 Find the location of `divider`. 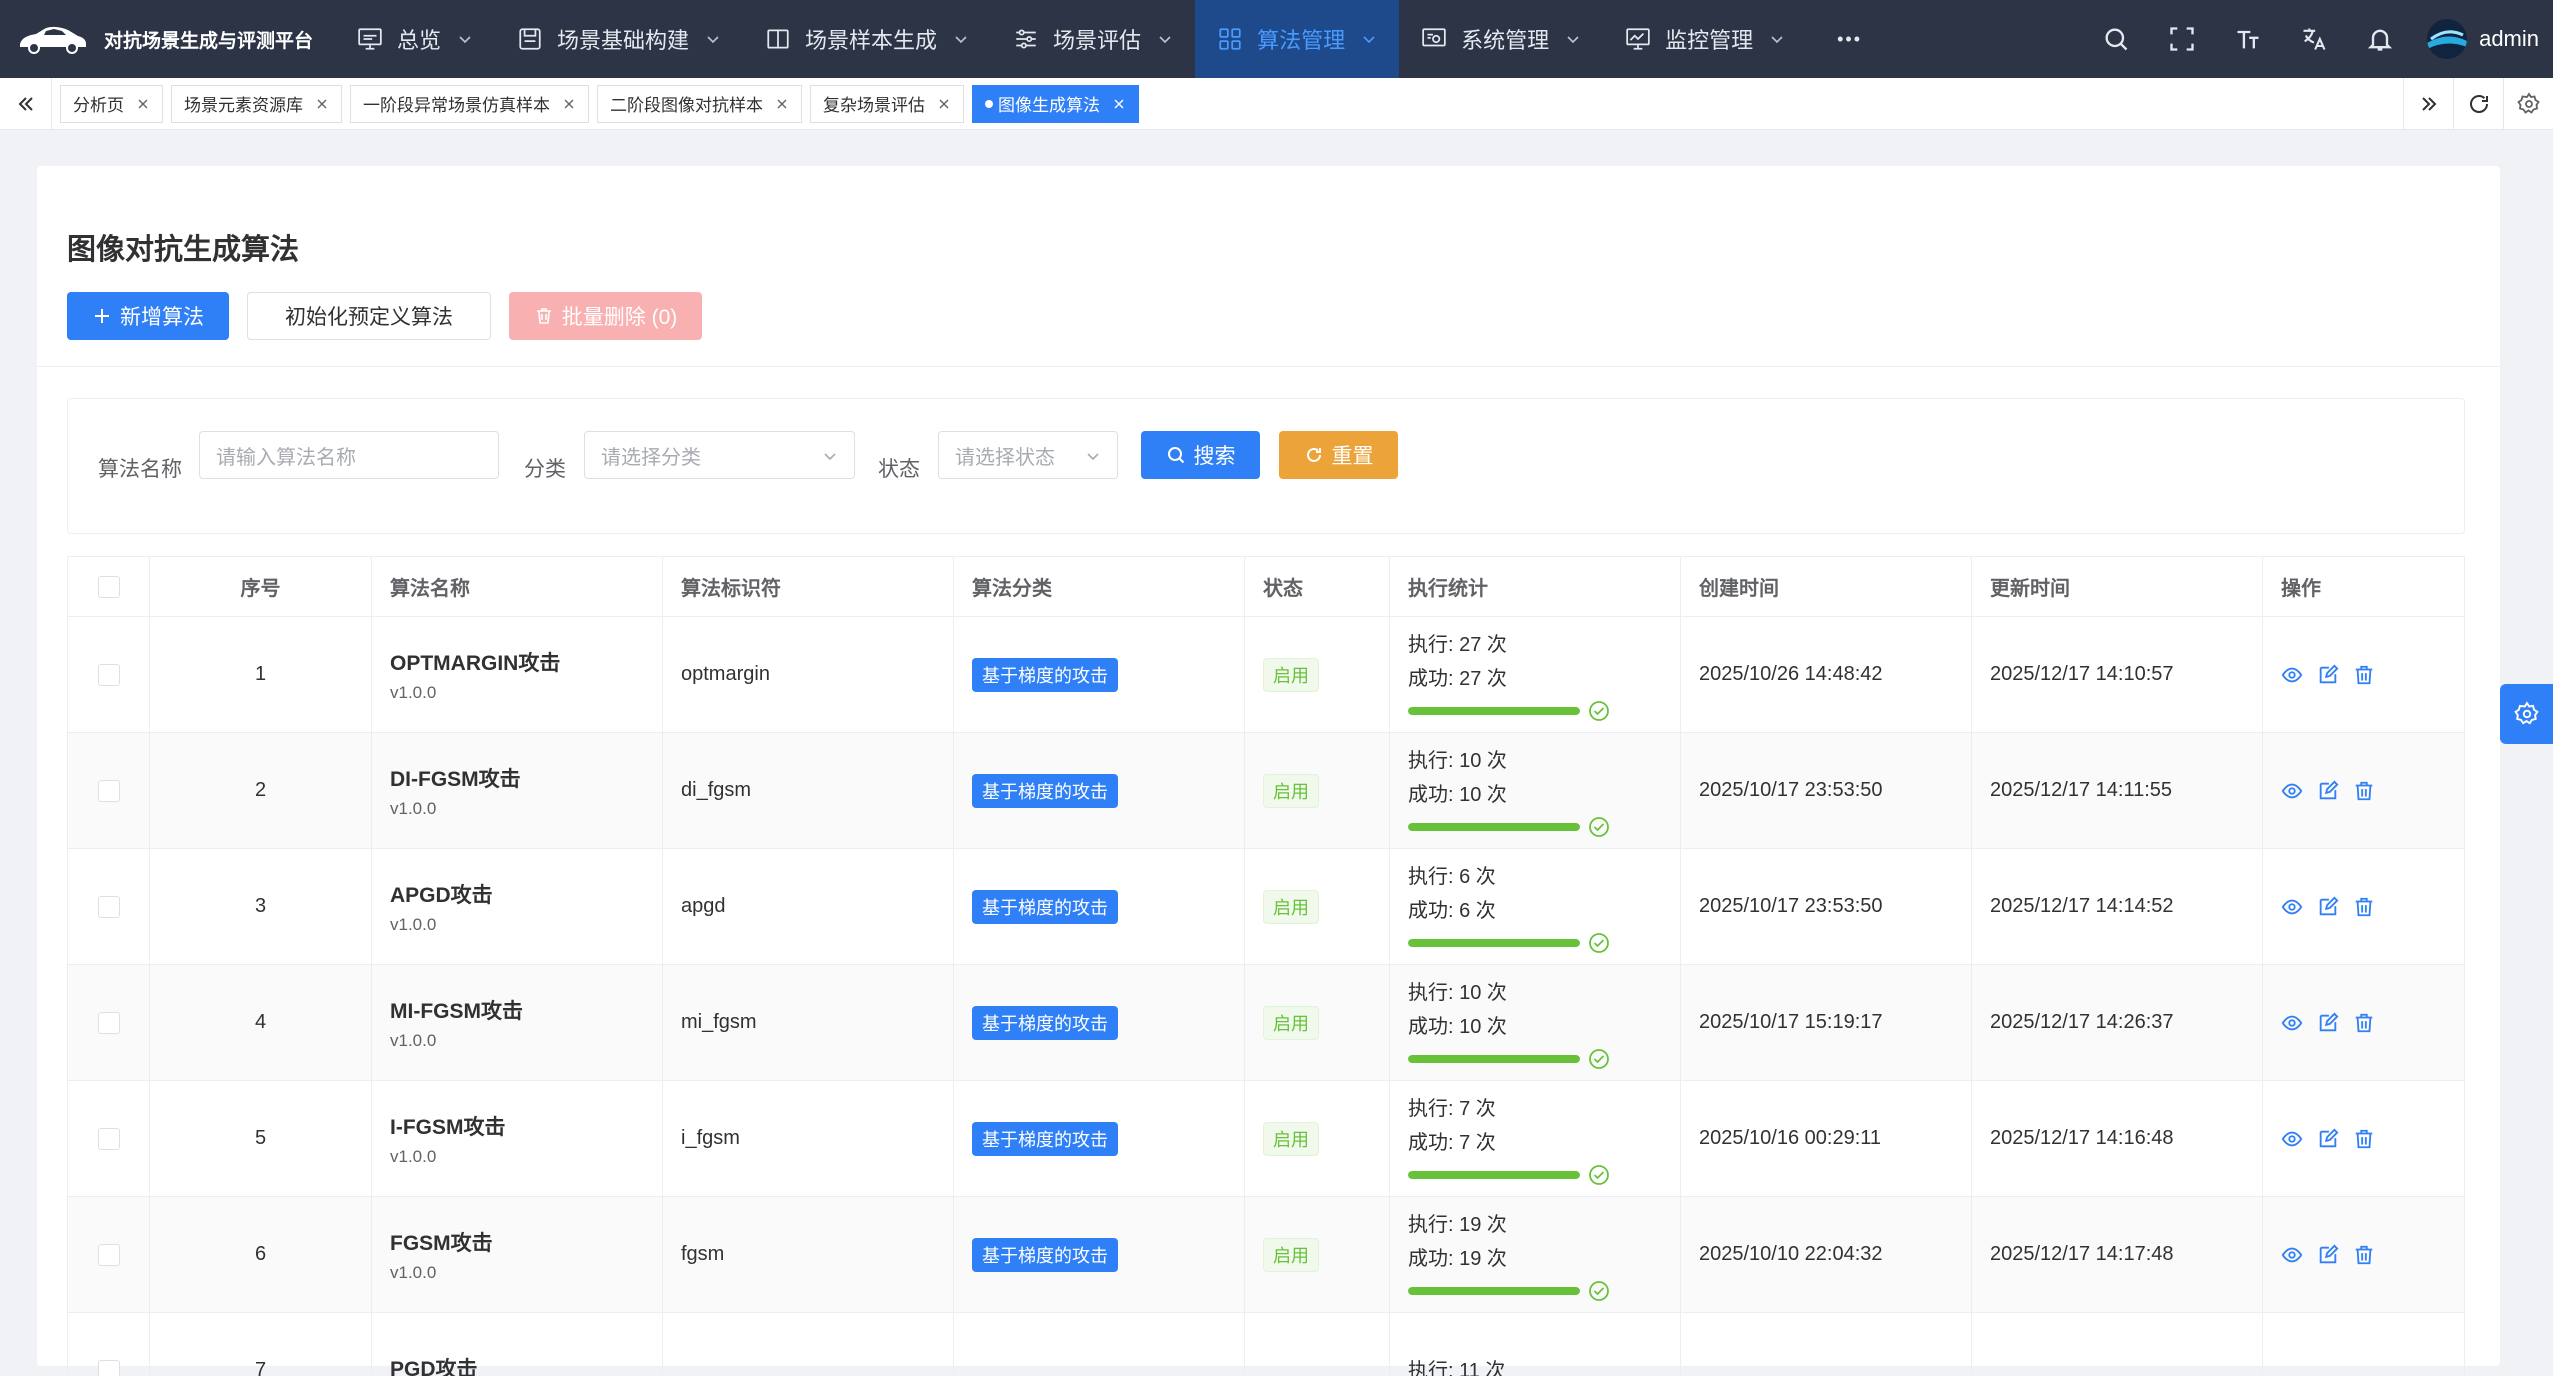

divider is located at coordinates (1268, 366).